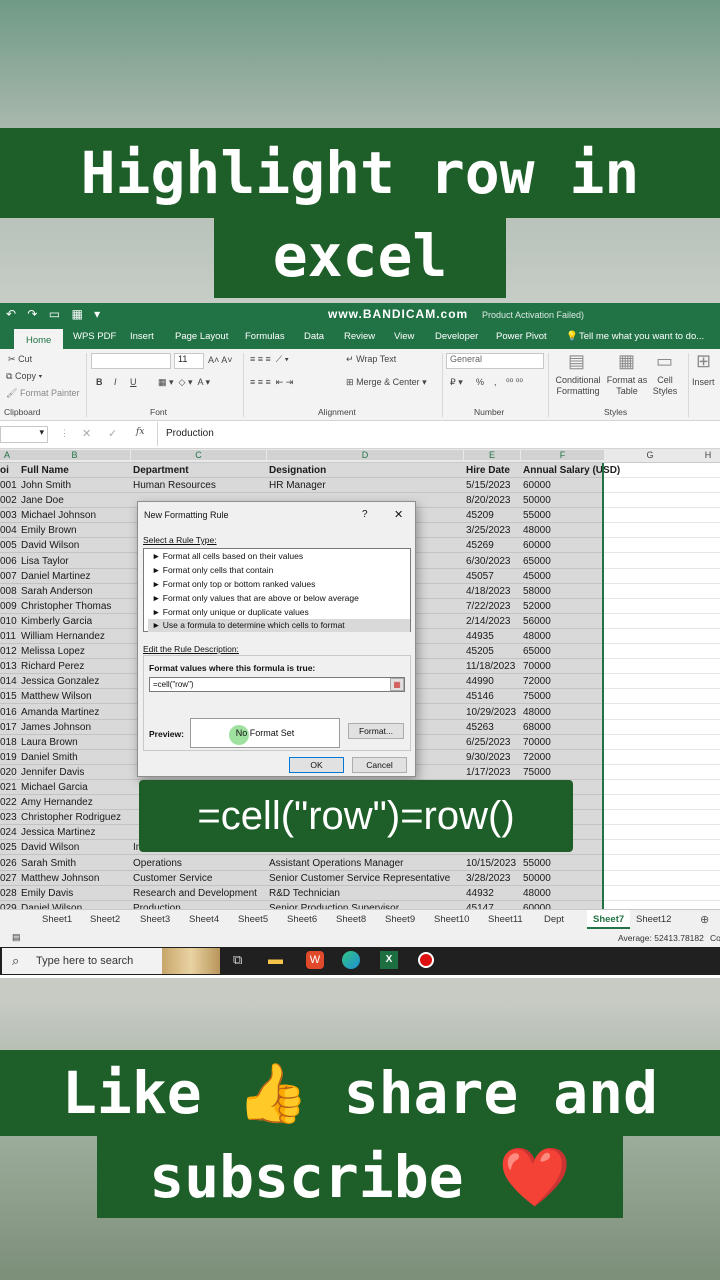 This screenshot has width=720, height=1280. I want to click on column-header-g: G, so click(650, 455).